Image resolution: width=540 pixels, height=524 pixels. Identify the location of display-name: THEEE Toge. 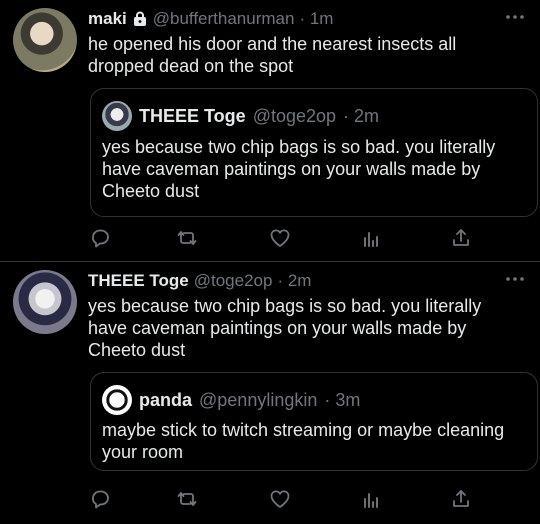
(138, 281).